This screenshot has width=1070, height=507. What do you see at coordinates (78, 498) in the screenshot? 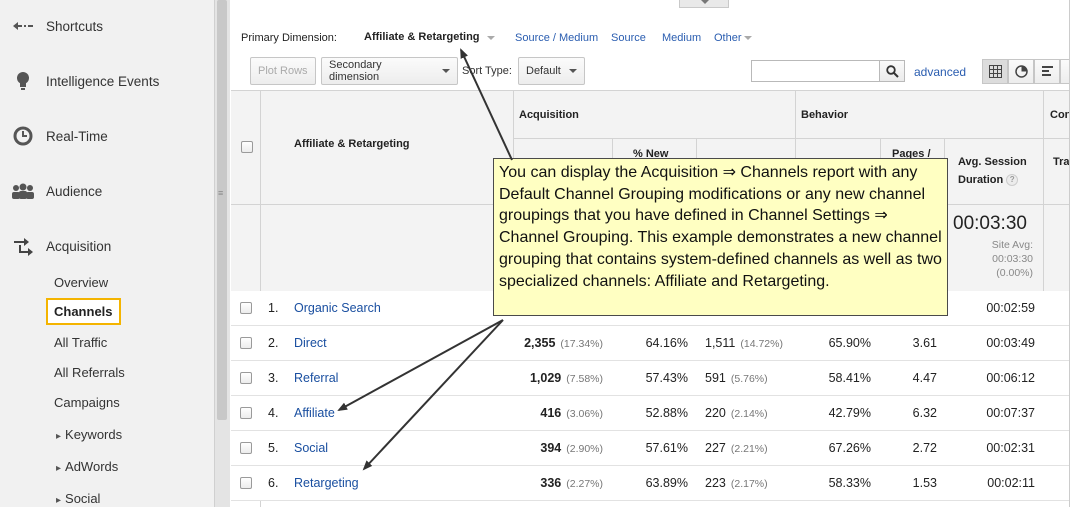
I see `sub-social: Social` at bounding box center [78, 498].